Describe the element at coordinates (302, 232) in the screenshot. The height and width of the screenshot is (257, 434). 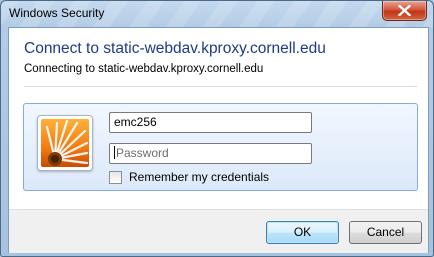
I see `ok-button: OK` at that location.